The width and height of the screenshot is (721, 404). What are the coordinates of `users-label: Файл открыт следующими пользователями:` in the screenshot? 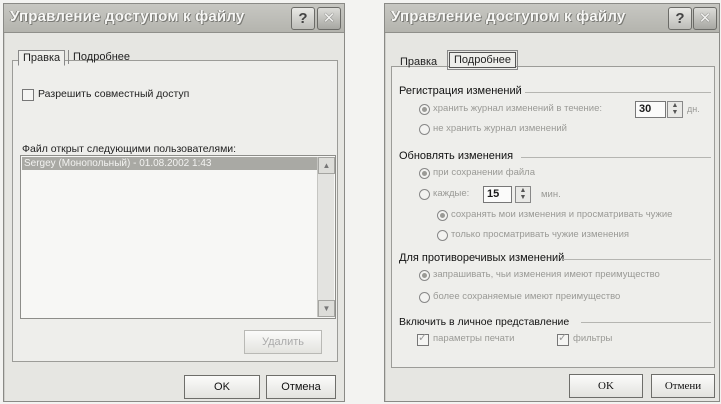 It's located at (129, 149).